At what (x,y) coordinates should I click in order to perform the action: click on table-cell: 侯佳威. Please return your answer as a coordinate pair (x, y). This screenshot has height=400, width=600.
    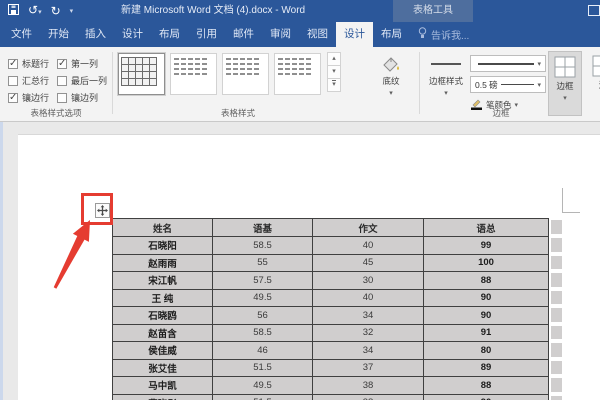
    Looking at the image, I should click on (162, 350).